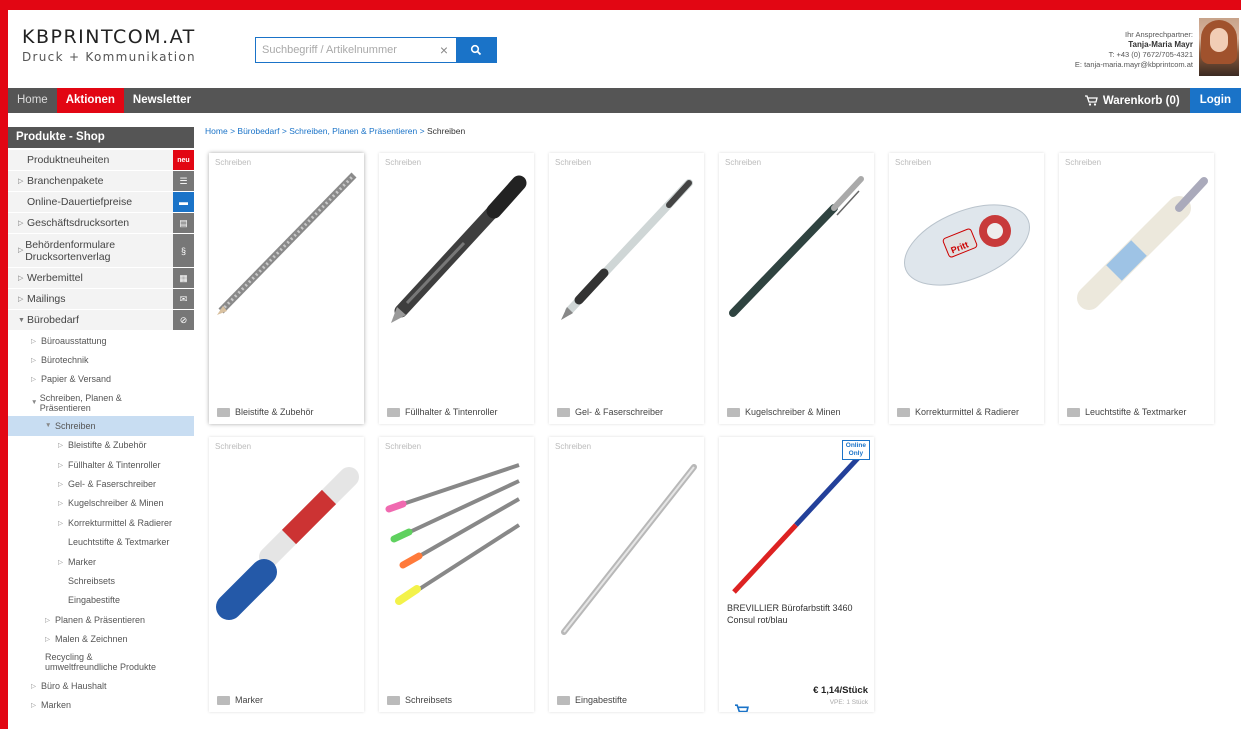 This screenshot has height=729, width=1241. I want to click on sidebar-item-dauertiefpreise: Online-Dauertiefpreise ▬, so click(101, 202).